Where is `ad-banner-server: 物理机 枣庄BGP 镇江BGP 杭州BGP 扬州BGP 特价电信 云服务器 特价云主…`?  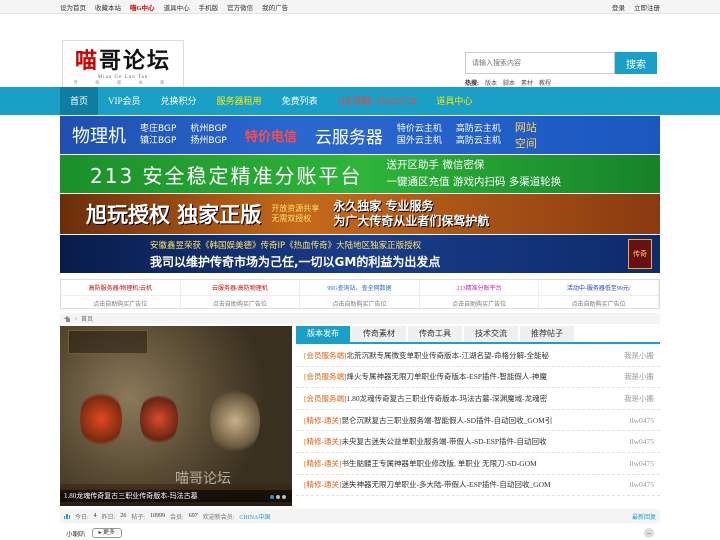
ad-banner-server: 物理机 枣庄BGP 镇江BGP 杭州BGP 扬州BGP 特价电信 云服务器 特价云主… is located at coordinates (360, 135).